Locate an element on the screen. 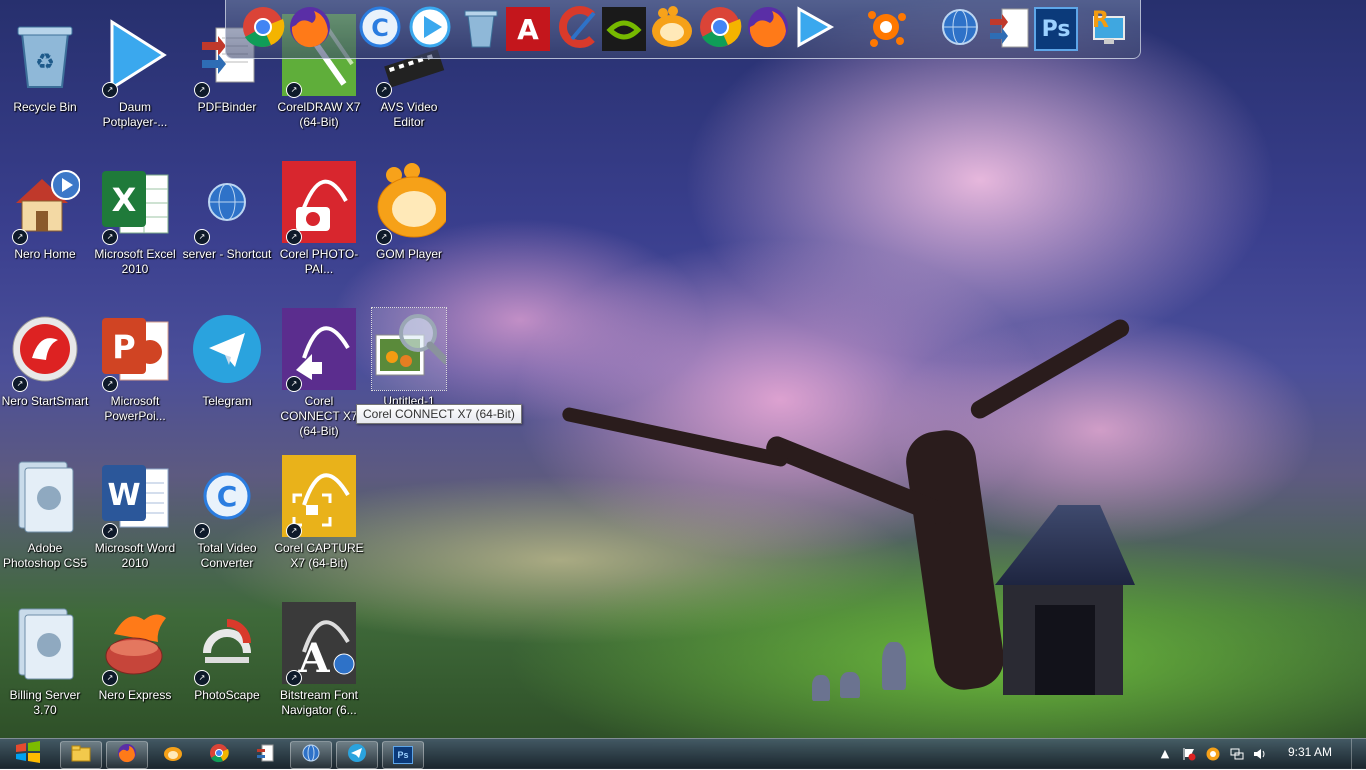  taskbar-gom-player is located at coordinates (173, 755).